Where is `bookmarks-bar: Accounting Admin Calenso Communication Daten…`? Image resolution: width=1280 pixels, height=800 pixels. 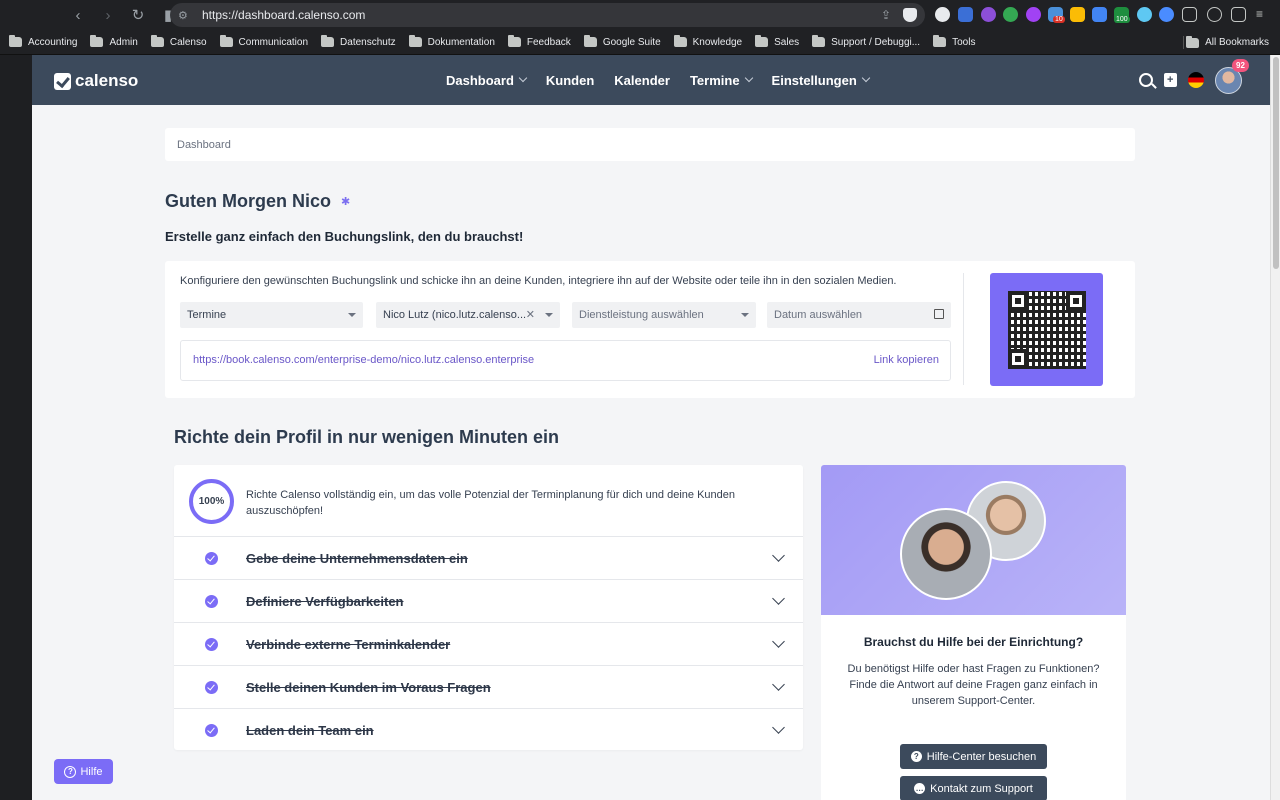 bookmarks-bar: Accounting Admin Calenso Communication Daten… is located at coordinates (640, 42).